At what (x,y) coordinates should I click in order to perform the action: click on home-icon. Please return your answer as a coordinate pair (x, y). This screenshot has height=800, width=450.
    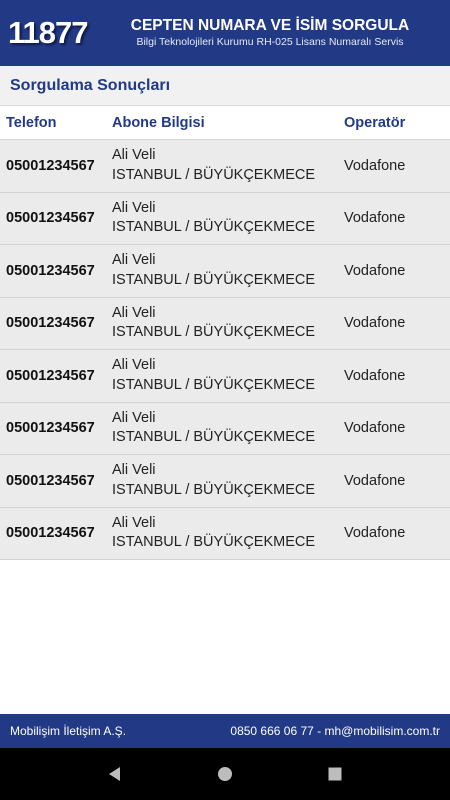
    Looking at the image, I should click on (225, 774).